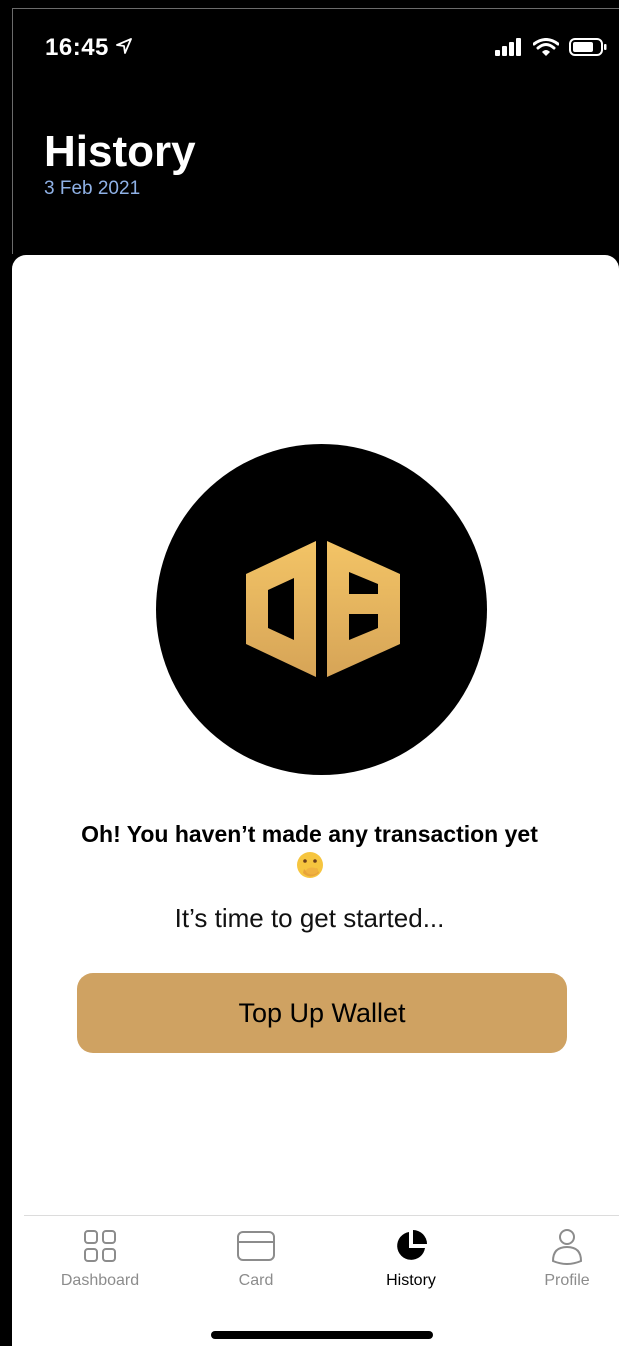 The height and width of the screenshot is (1346, 619). I want to click on grid-icon, so click(100, 1246).